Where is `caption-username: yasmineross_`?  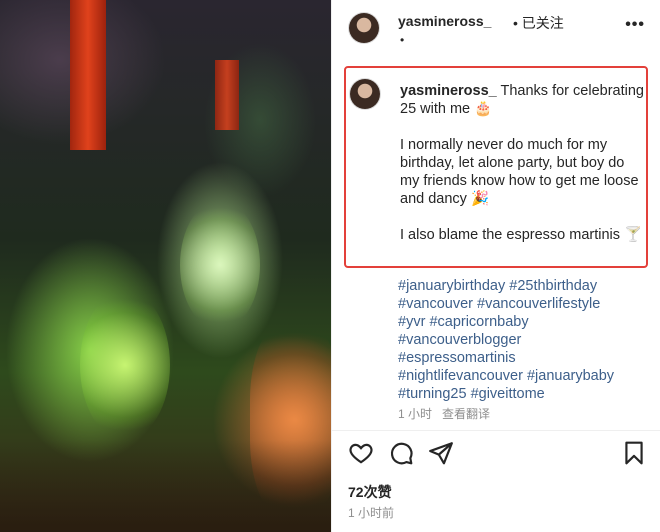 caption-username: yasmineross_ is located at coordinates (448, 91).